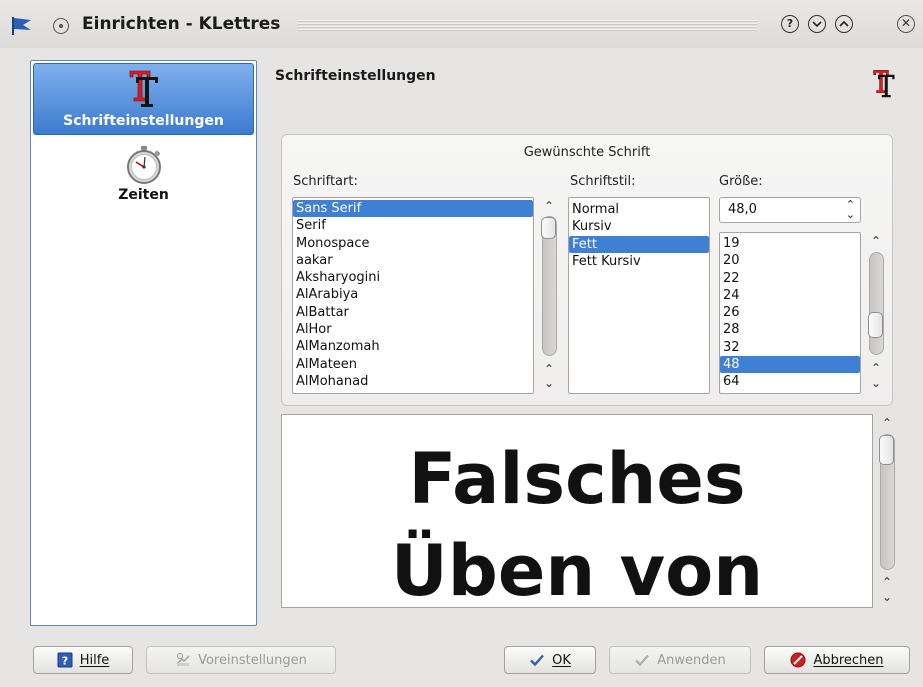  I want to click on list-item: 22, so click(790, 278).